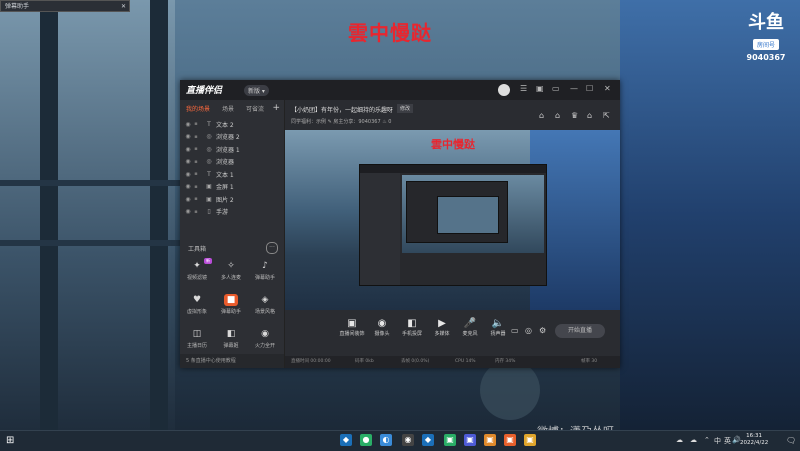 The width and height of the screenshot is (800, 451). What do you see at coordinates (510, 390) in the screenshot?
I see `wallpaper-figure` at bounding box center [510, 390].